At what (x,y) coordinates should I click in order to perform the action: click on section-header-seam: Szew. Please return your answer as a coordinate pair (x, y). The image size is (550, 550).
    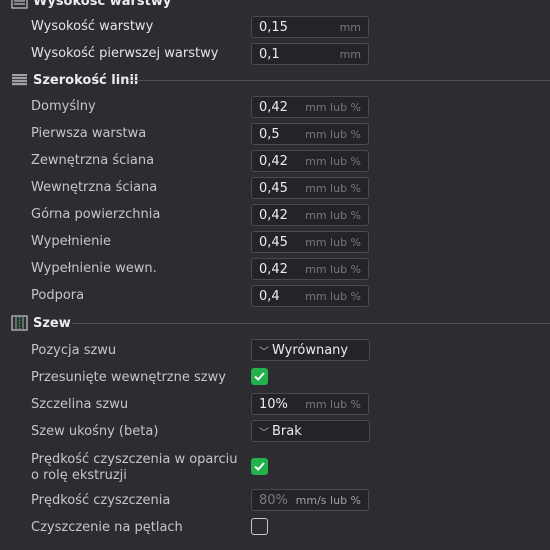
    Looking at the image, I should click on (275, 323).